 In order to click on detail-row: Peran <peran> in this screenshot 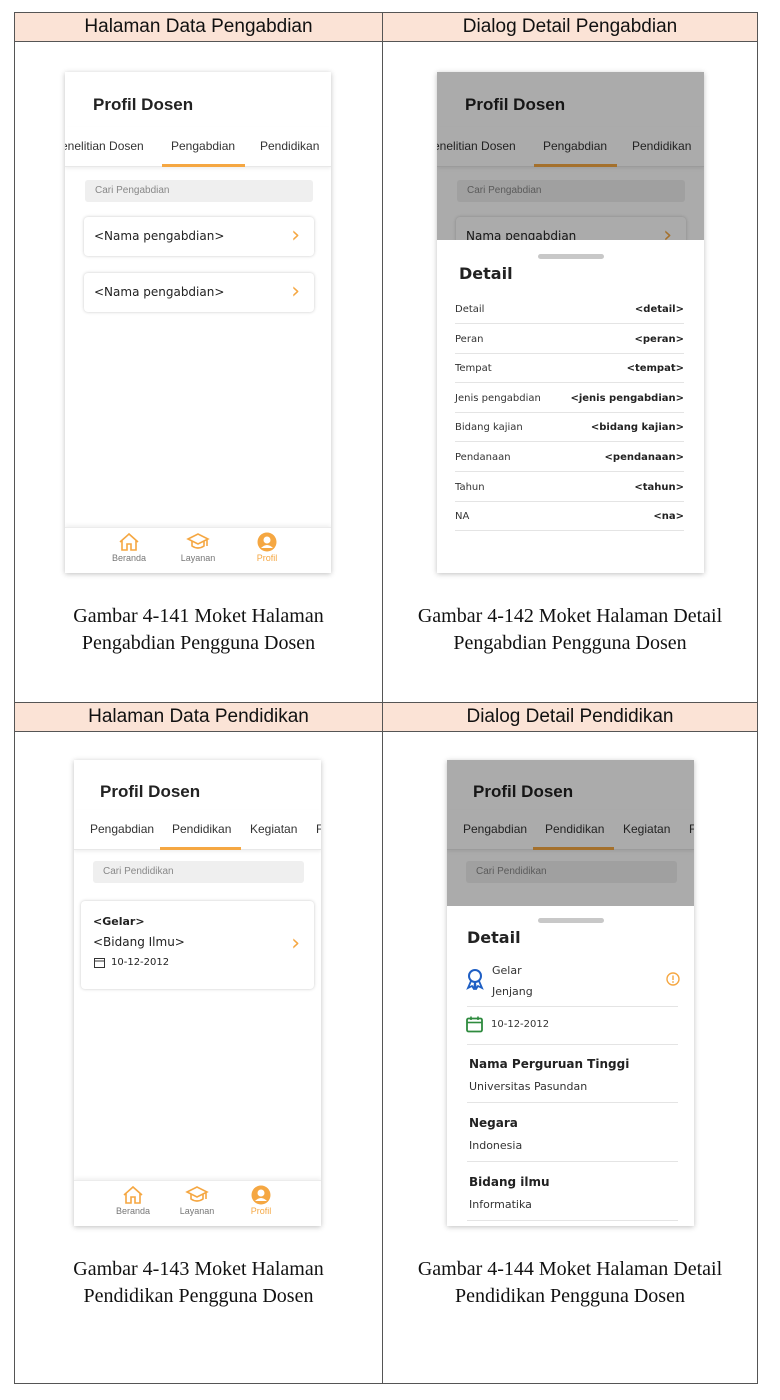, I will do `click(569, 339)`.